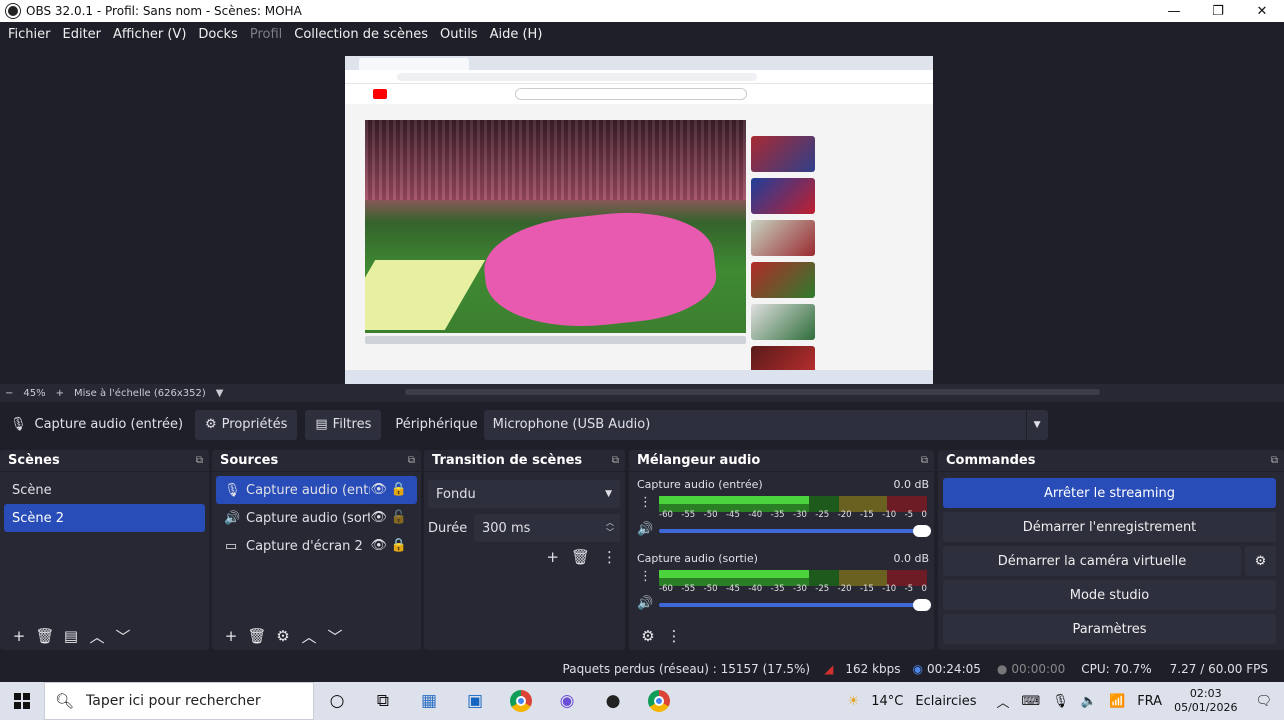  Describe the element at coordinates (793, 515) in the screenshot. I see `meter-ticks: -60 -55 -50 -45 -40 -35 -30 -25 -20 -15 -10 -5 0` at that location.